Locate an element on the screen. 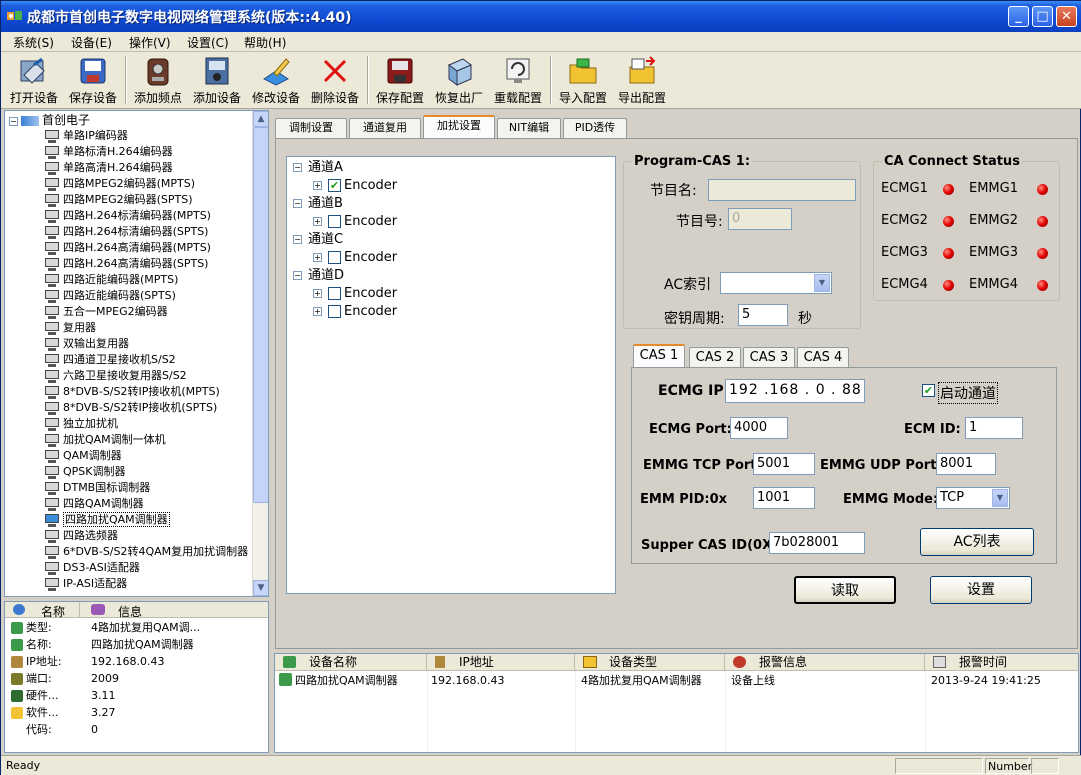 The height and width of the screenshot is (775, 1081). col-alarm-time: 报警时间 is located at coordinates (1001, 662).